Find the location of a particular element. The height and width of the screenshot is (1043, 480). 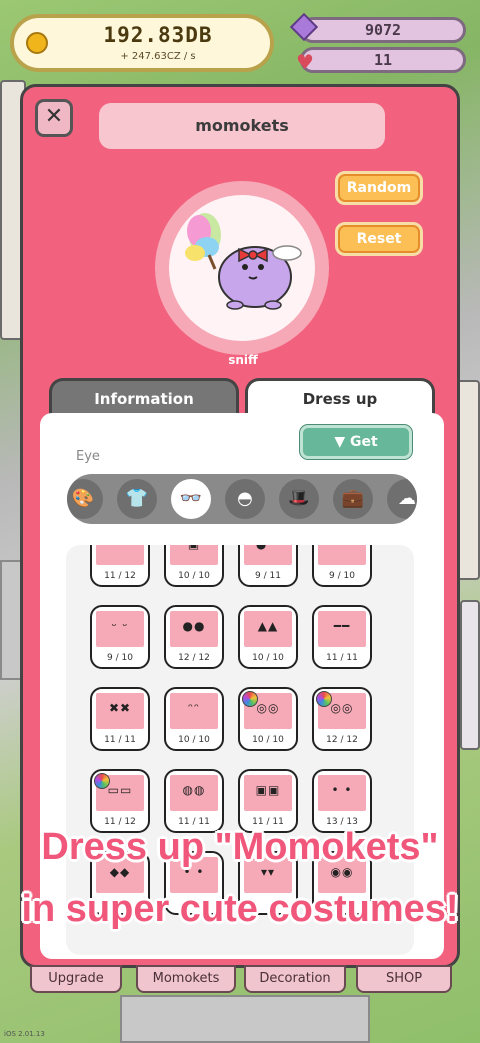

close-button: ✕ is located at coordinates (54, 118).